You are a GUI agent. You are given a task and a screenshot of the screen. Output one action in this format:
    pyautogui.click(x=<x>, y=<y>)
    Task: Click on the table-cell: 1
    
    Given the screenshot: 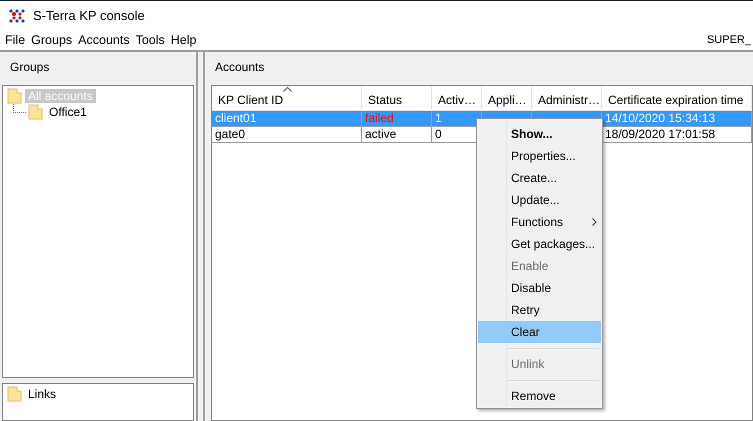 What is the action you would take?
    pyautogui.click(x=438, y=118)
    